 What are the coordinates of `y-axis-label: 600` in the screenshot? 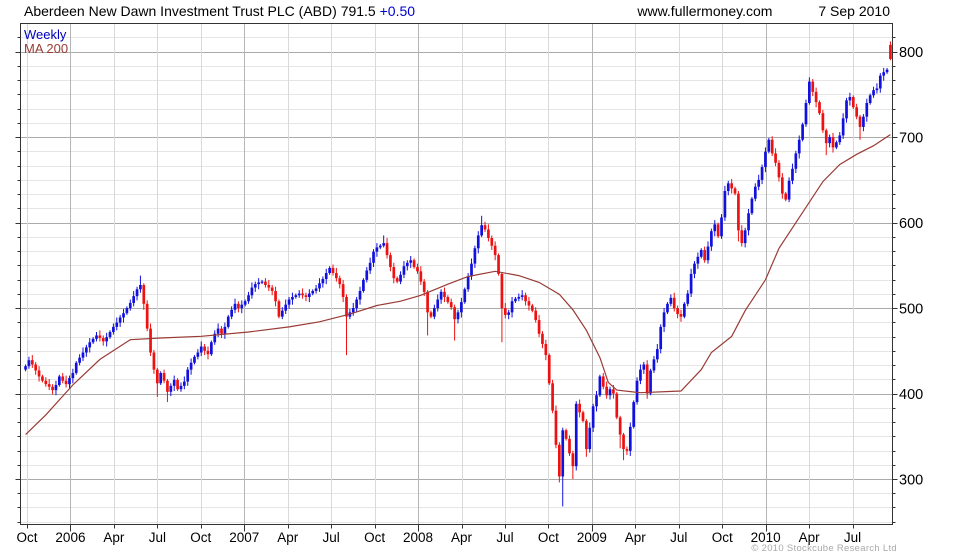 It's located at (911, 224).